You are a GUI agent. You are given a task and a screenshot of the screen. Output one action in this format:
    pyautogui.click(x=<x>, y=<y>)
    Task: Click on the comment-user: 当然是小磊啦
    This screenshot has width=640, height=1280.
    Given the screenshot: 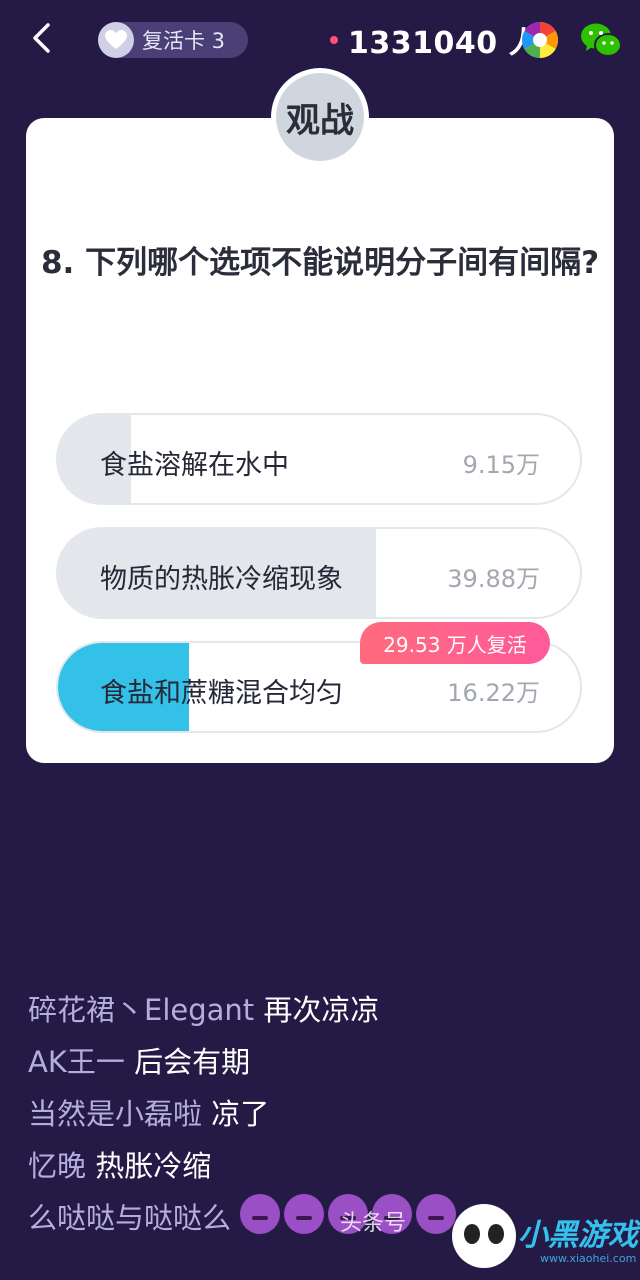 What is the action you would take?
    pyautogui.click(x=115, y=1114)
    